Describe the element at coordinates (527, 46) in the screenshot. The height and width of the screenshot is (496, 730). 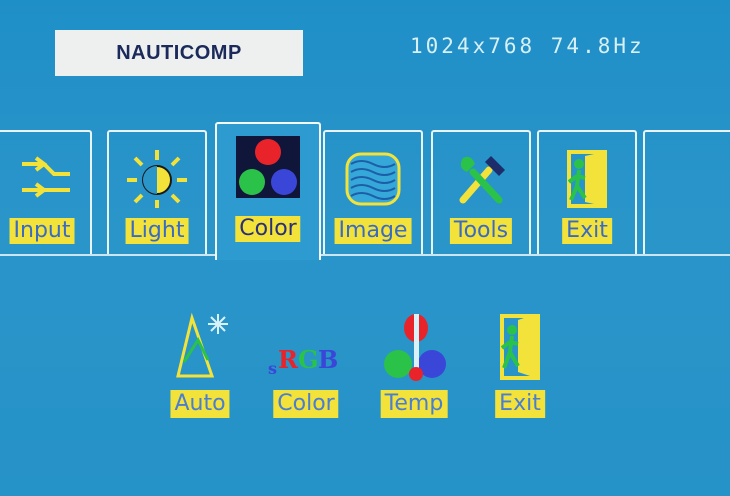
I see `resolution-readout: 1024x768 74.8Hz` at that location.